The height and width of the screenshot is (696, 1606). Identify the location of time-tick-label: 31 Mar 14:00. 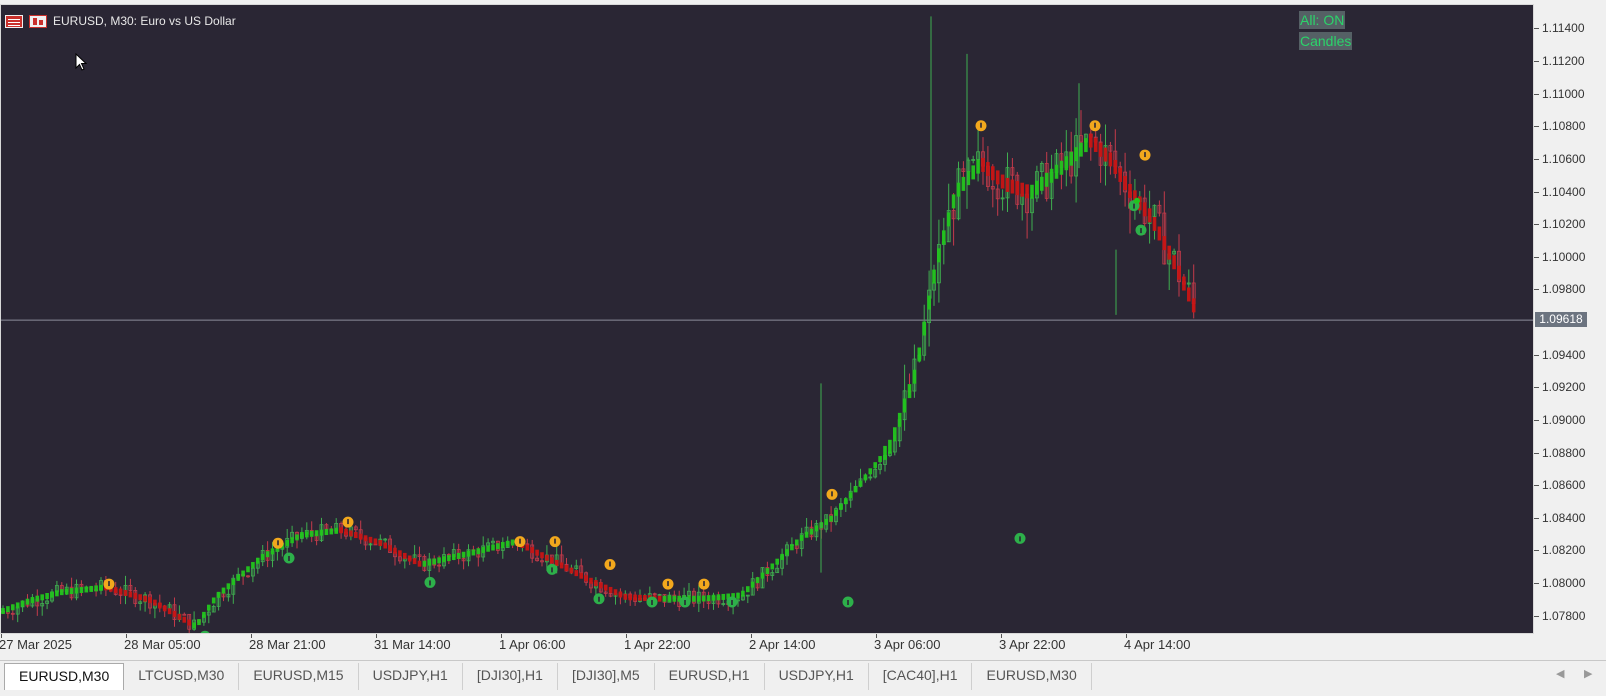
(412, 644).